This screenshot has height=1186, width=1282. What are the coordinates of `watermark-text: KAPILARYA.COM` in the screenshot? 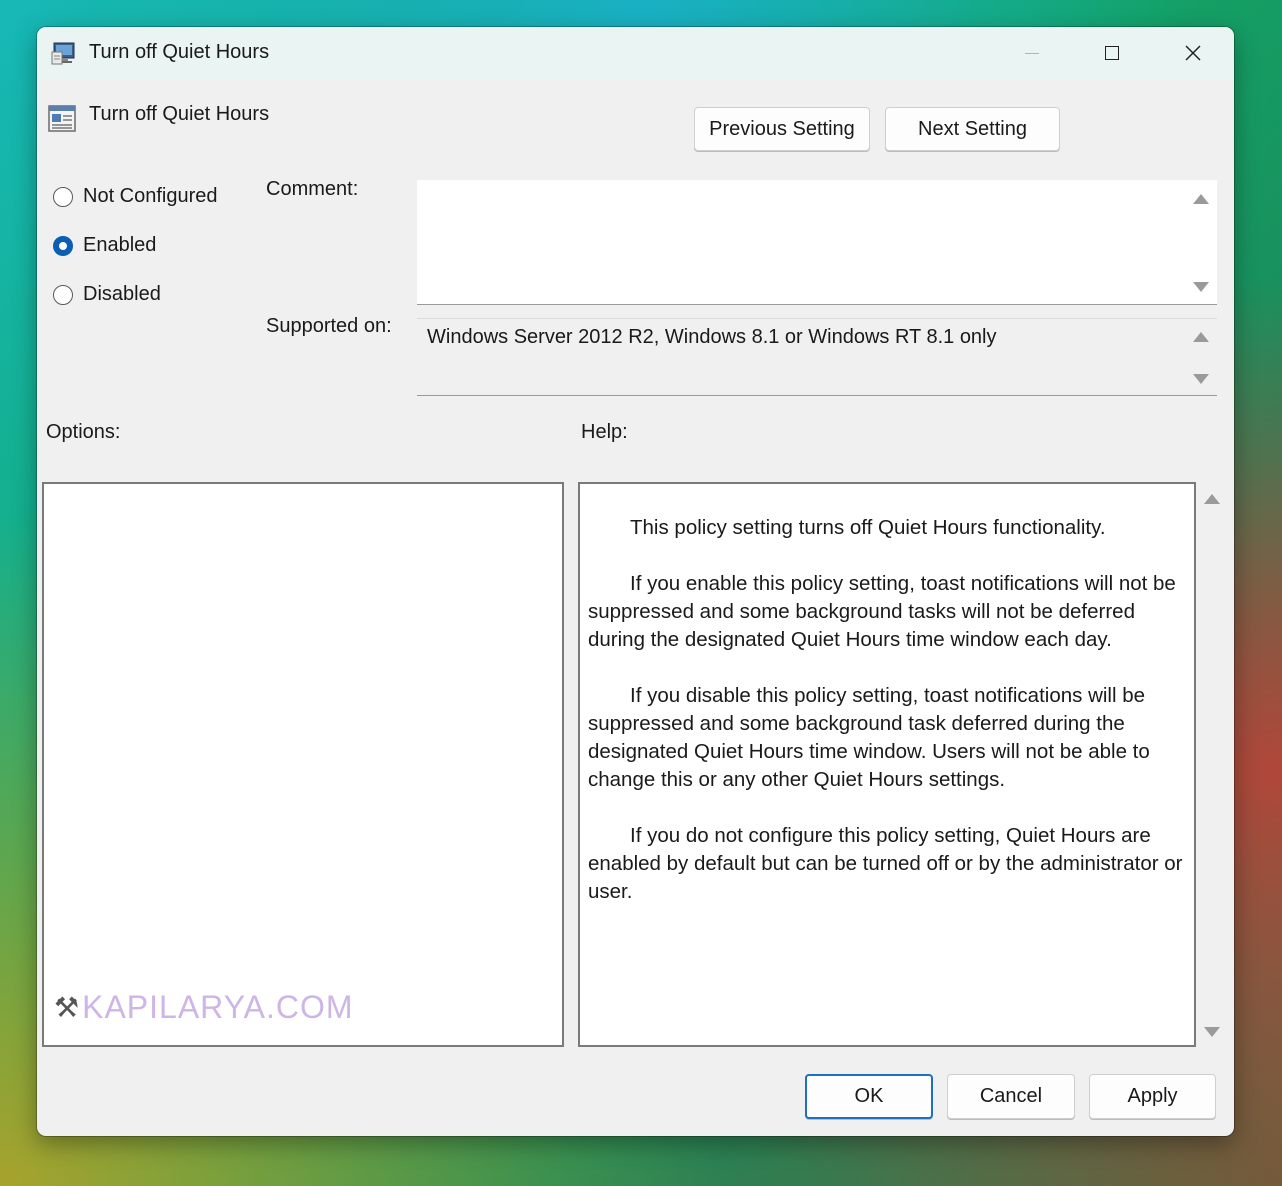 It's located at (218, 1007).